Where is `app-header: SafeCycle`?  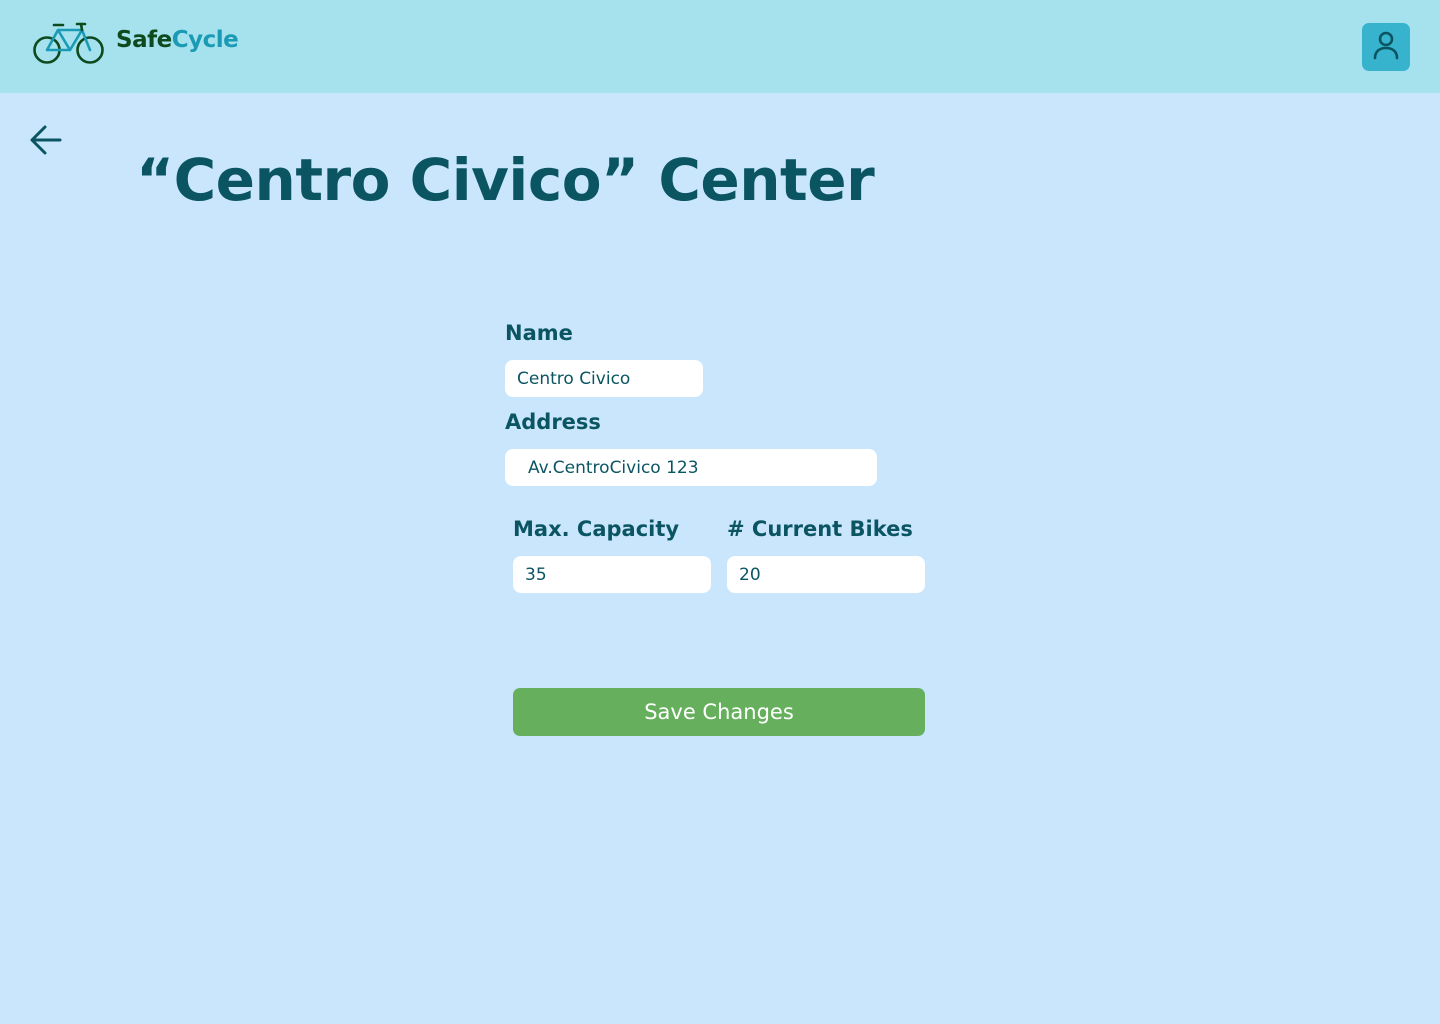
app-header: SafeCycle is located at coordinates (720, 46).